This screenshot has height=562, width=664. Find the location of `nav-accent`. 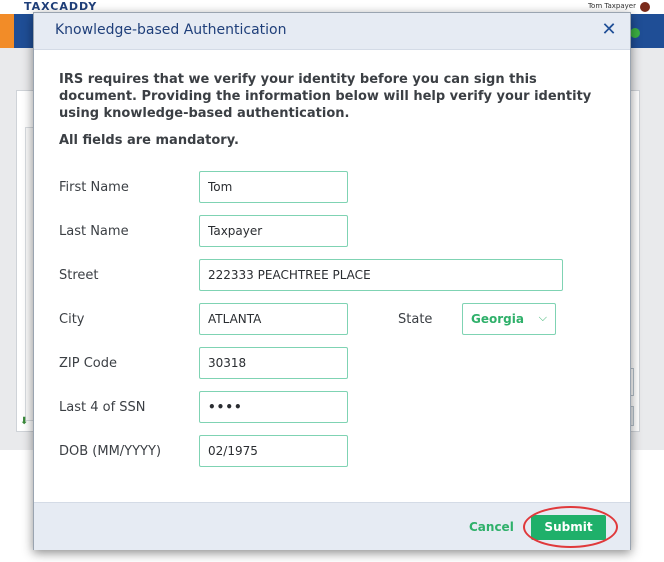

nav-accent is located at coordinates (7, 31).